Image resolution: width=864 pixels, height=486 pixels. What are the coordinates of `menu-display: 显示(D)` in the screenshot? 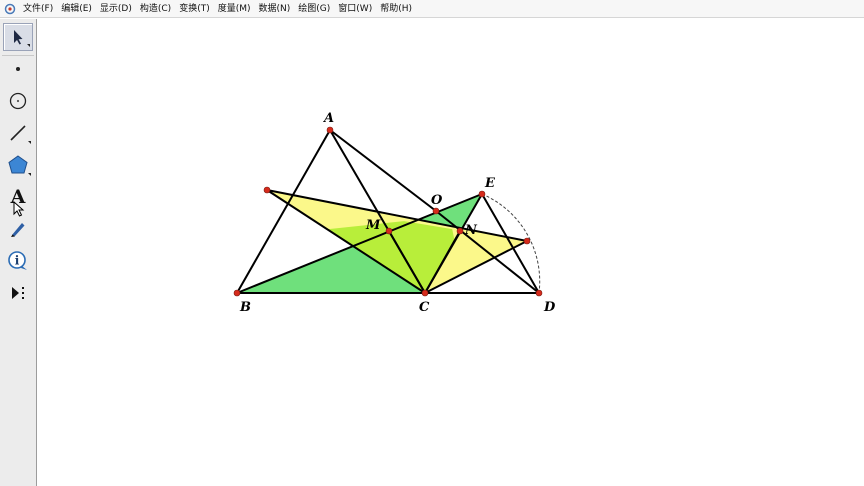 It's located at (116, 9).